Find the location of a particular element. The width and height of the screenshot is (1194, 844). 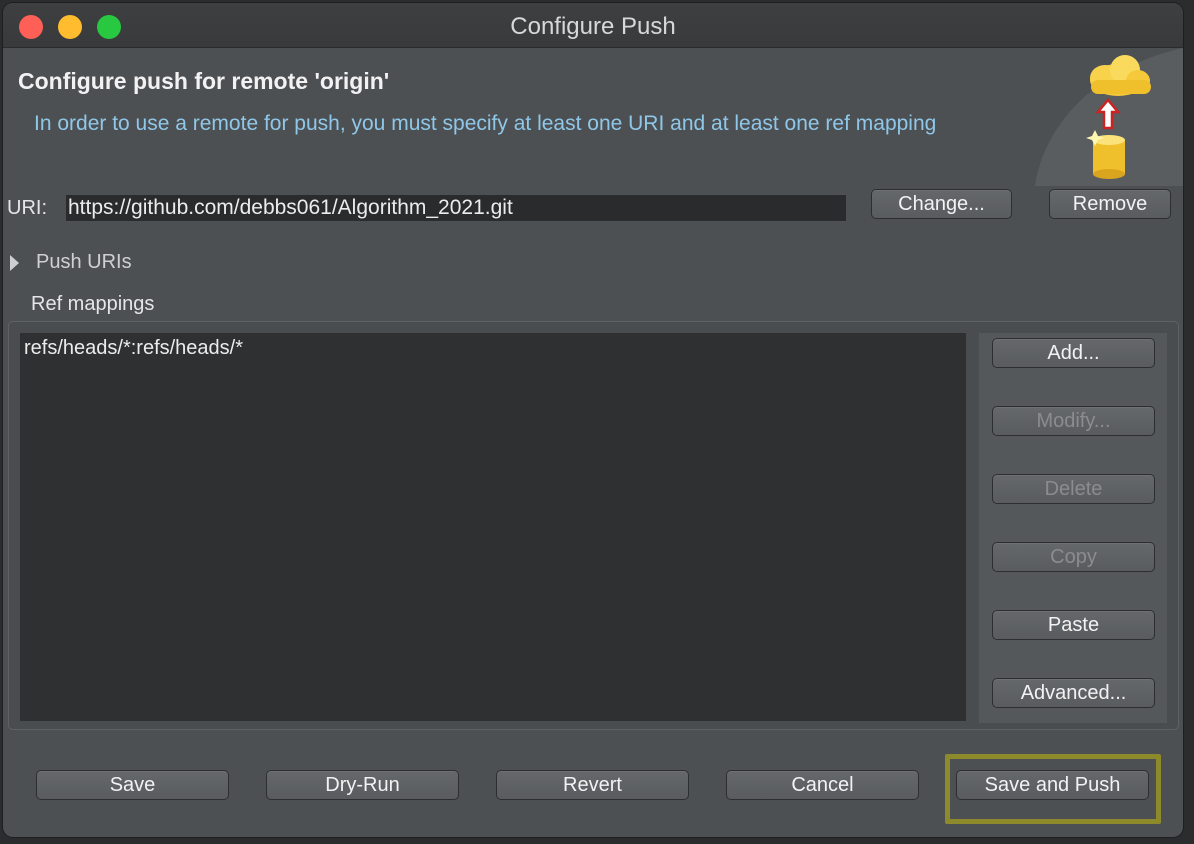

delete-ref-mapping-button: Delete is located at coordinates (1073, 489).